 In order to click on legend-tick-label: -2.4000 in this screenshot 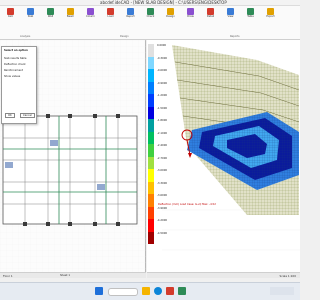, I will do `click(162, 145)`.